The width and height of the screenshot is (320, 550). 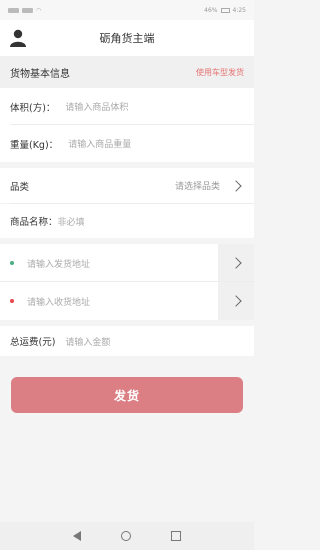 I want to click on page-title: 砺角货主端, so click(x=127, y=38).